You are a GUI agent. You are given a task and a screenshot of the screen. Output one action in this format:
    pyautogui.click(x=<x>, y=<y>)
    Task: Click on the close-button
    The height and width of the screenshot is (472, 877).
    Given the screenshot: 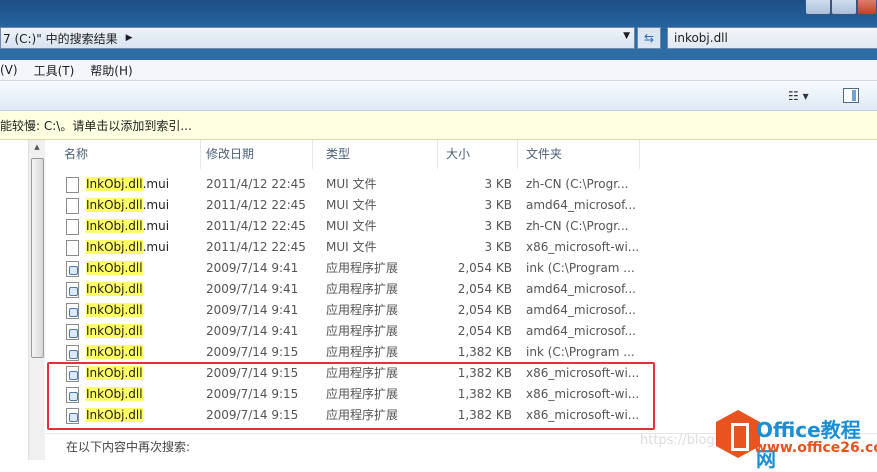 What is the action you would take?
    pyautogui.click(x=867, y=7)
    